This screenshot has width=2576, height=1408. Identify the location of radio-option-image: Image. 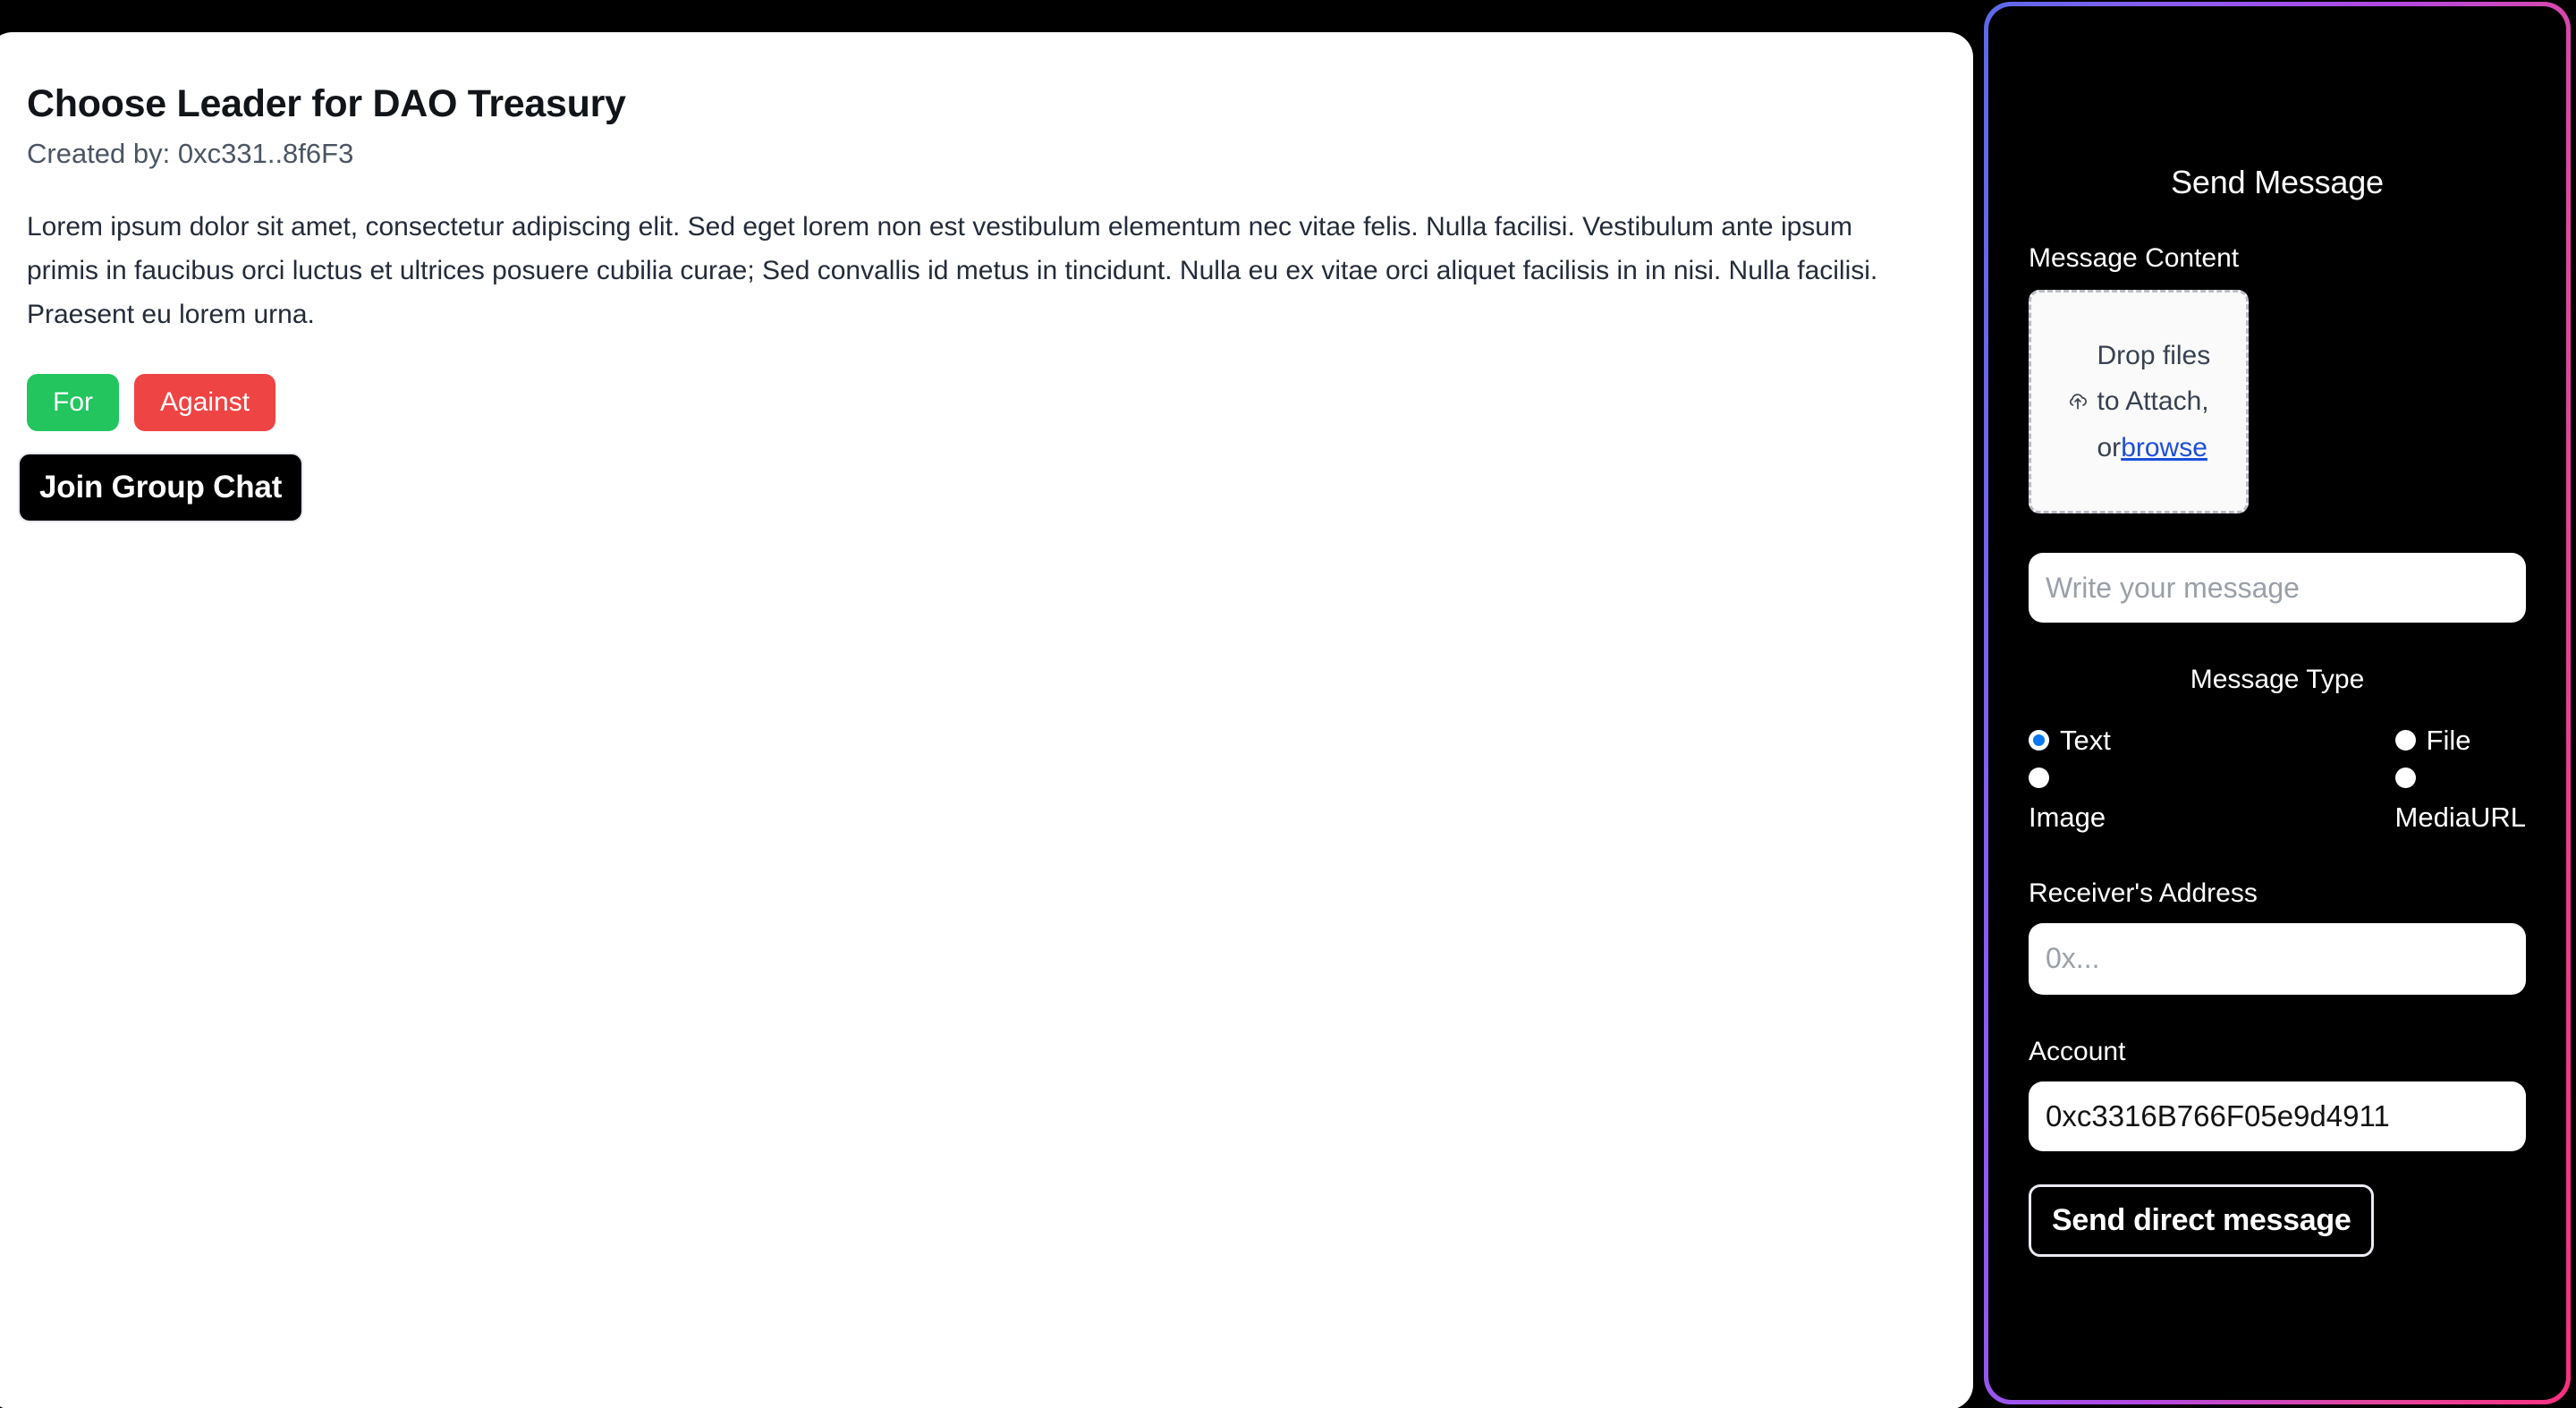
(2133, 797).